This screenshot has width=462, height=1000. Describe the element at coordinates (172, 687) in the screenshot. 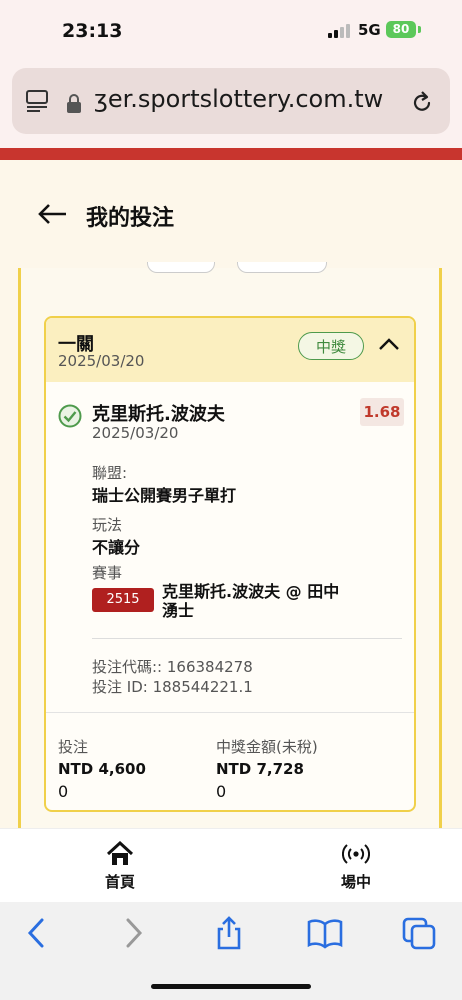

I see `bet-id: 投注 ID: 188544221.1` at that location.